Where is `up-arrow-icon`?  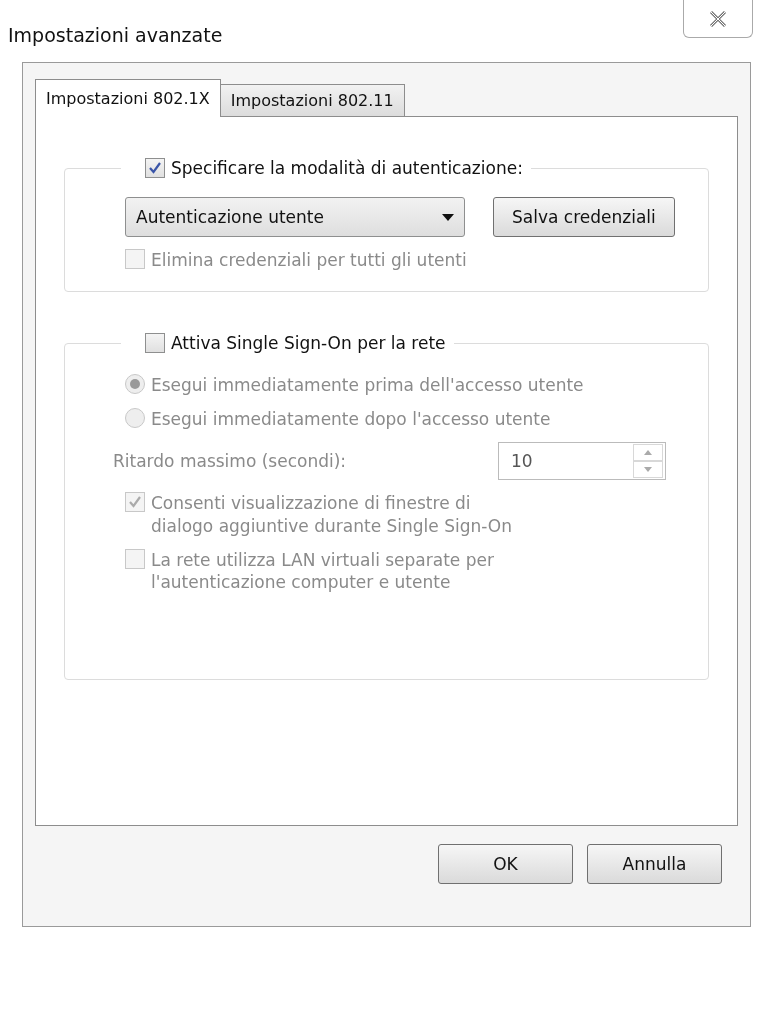 up-arrow-icon is located at coordinates (648, 453).